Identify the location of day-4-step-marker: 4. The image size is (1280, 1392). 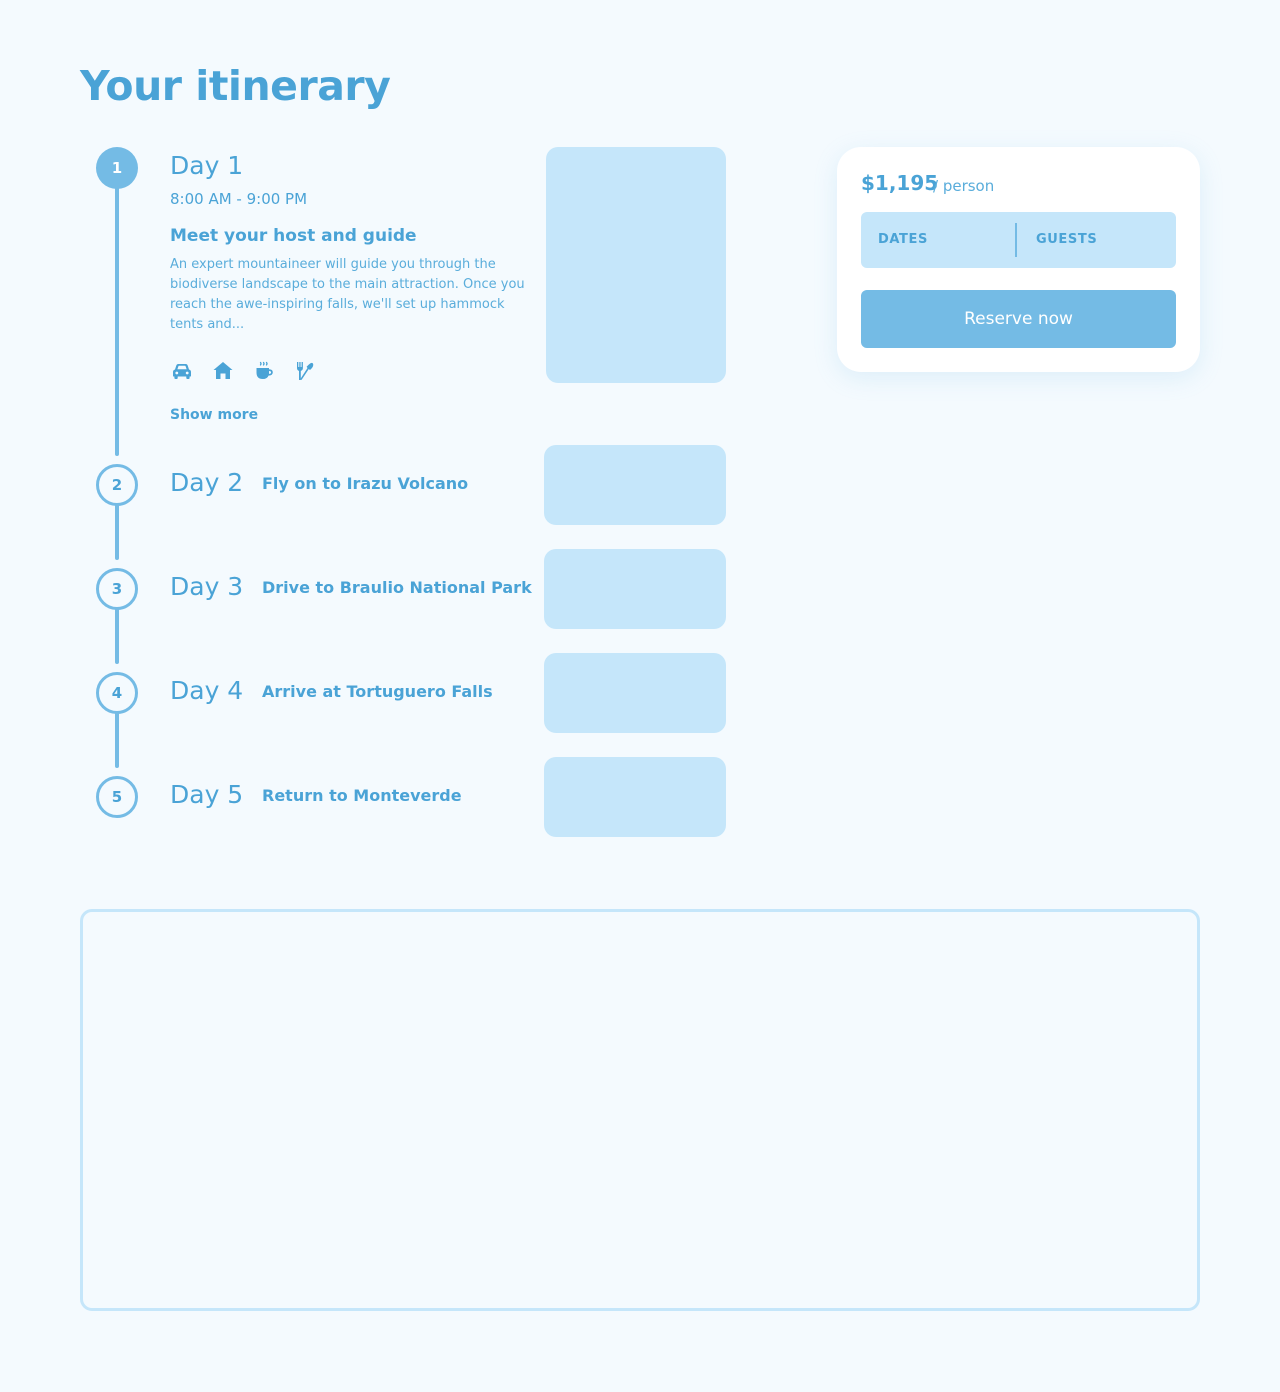
(117, 693).